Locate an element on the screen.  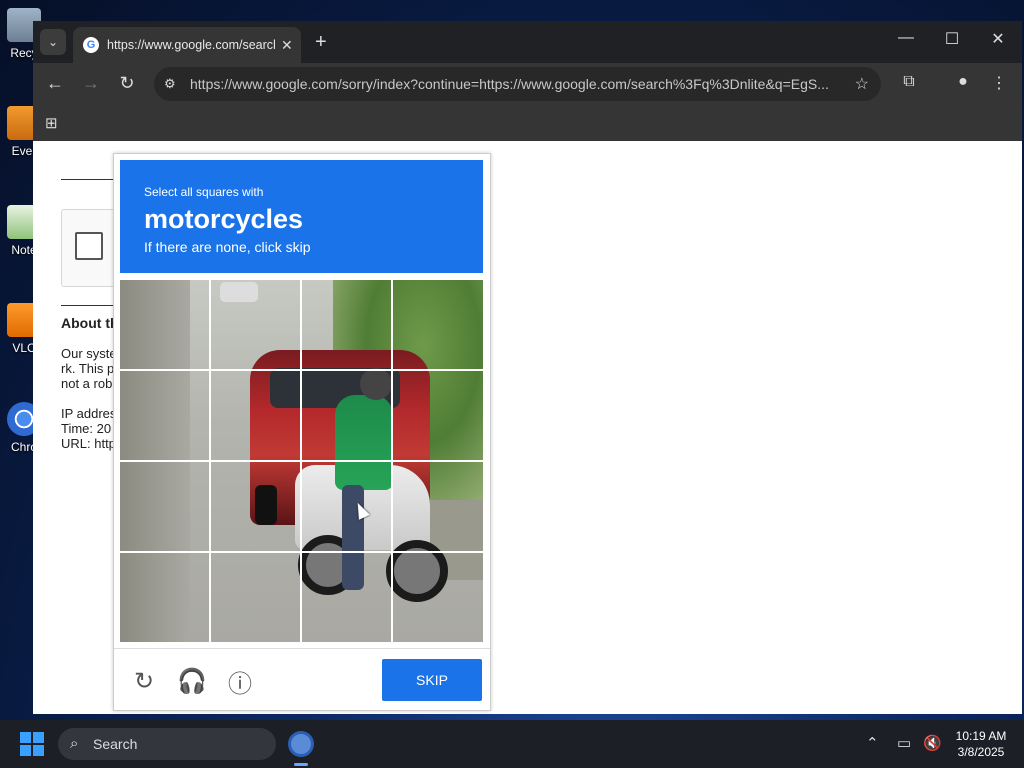
close-window-button: ✕ is located at coordinates (998, 39).